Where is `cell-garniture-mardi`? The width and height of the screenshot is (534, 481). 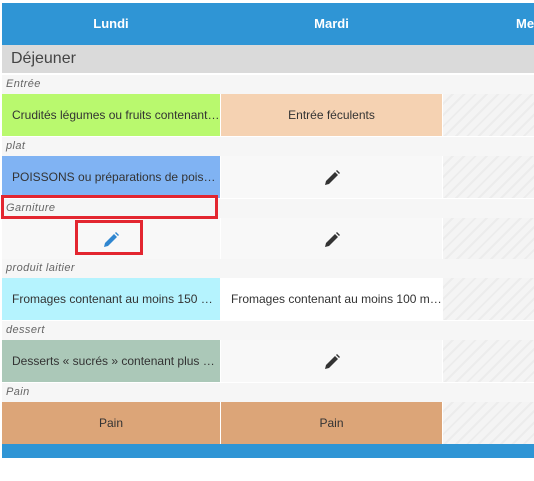
cell-garniture-mardi is located at coordinates (331, 239).